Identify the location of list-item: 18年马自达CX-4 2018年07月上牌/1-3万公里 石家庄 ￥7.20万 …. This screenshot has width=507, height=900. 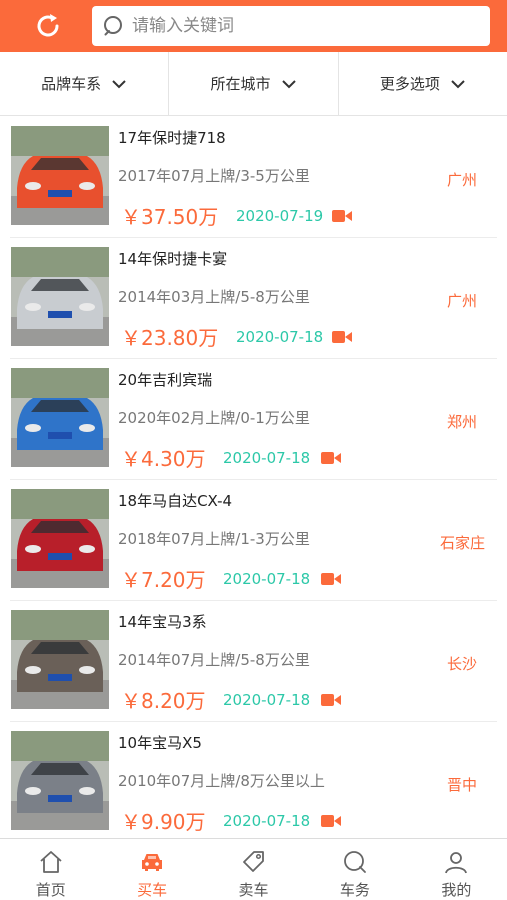
(253, 540).